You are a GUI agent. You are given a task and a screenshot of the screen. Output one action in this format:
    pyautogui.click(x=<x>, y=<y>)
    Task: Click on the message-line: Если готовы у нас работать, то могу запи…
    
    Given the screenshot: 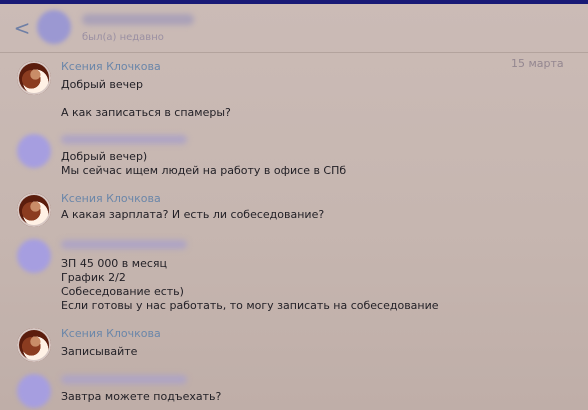 What is the action you would take?
    pyautogui.click(x=250, y=305)
    